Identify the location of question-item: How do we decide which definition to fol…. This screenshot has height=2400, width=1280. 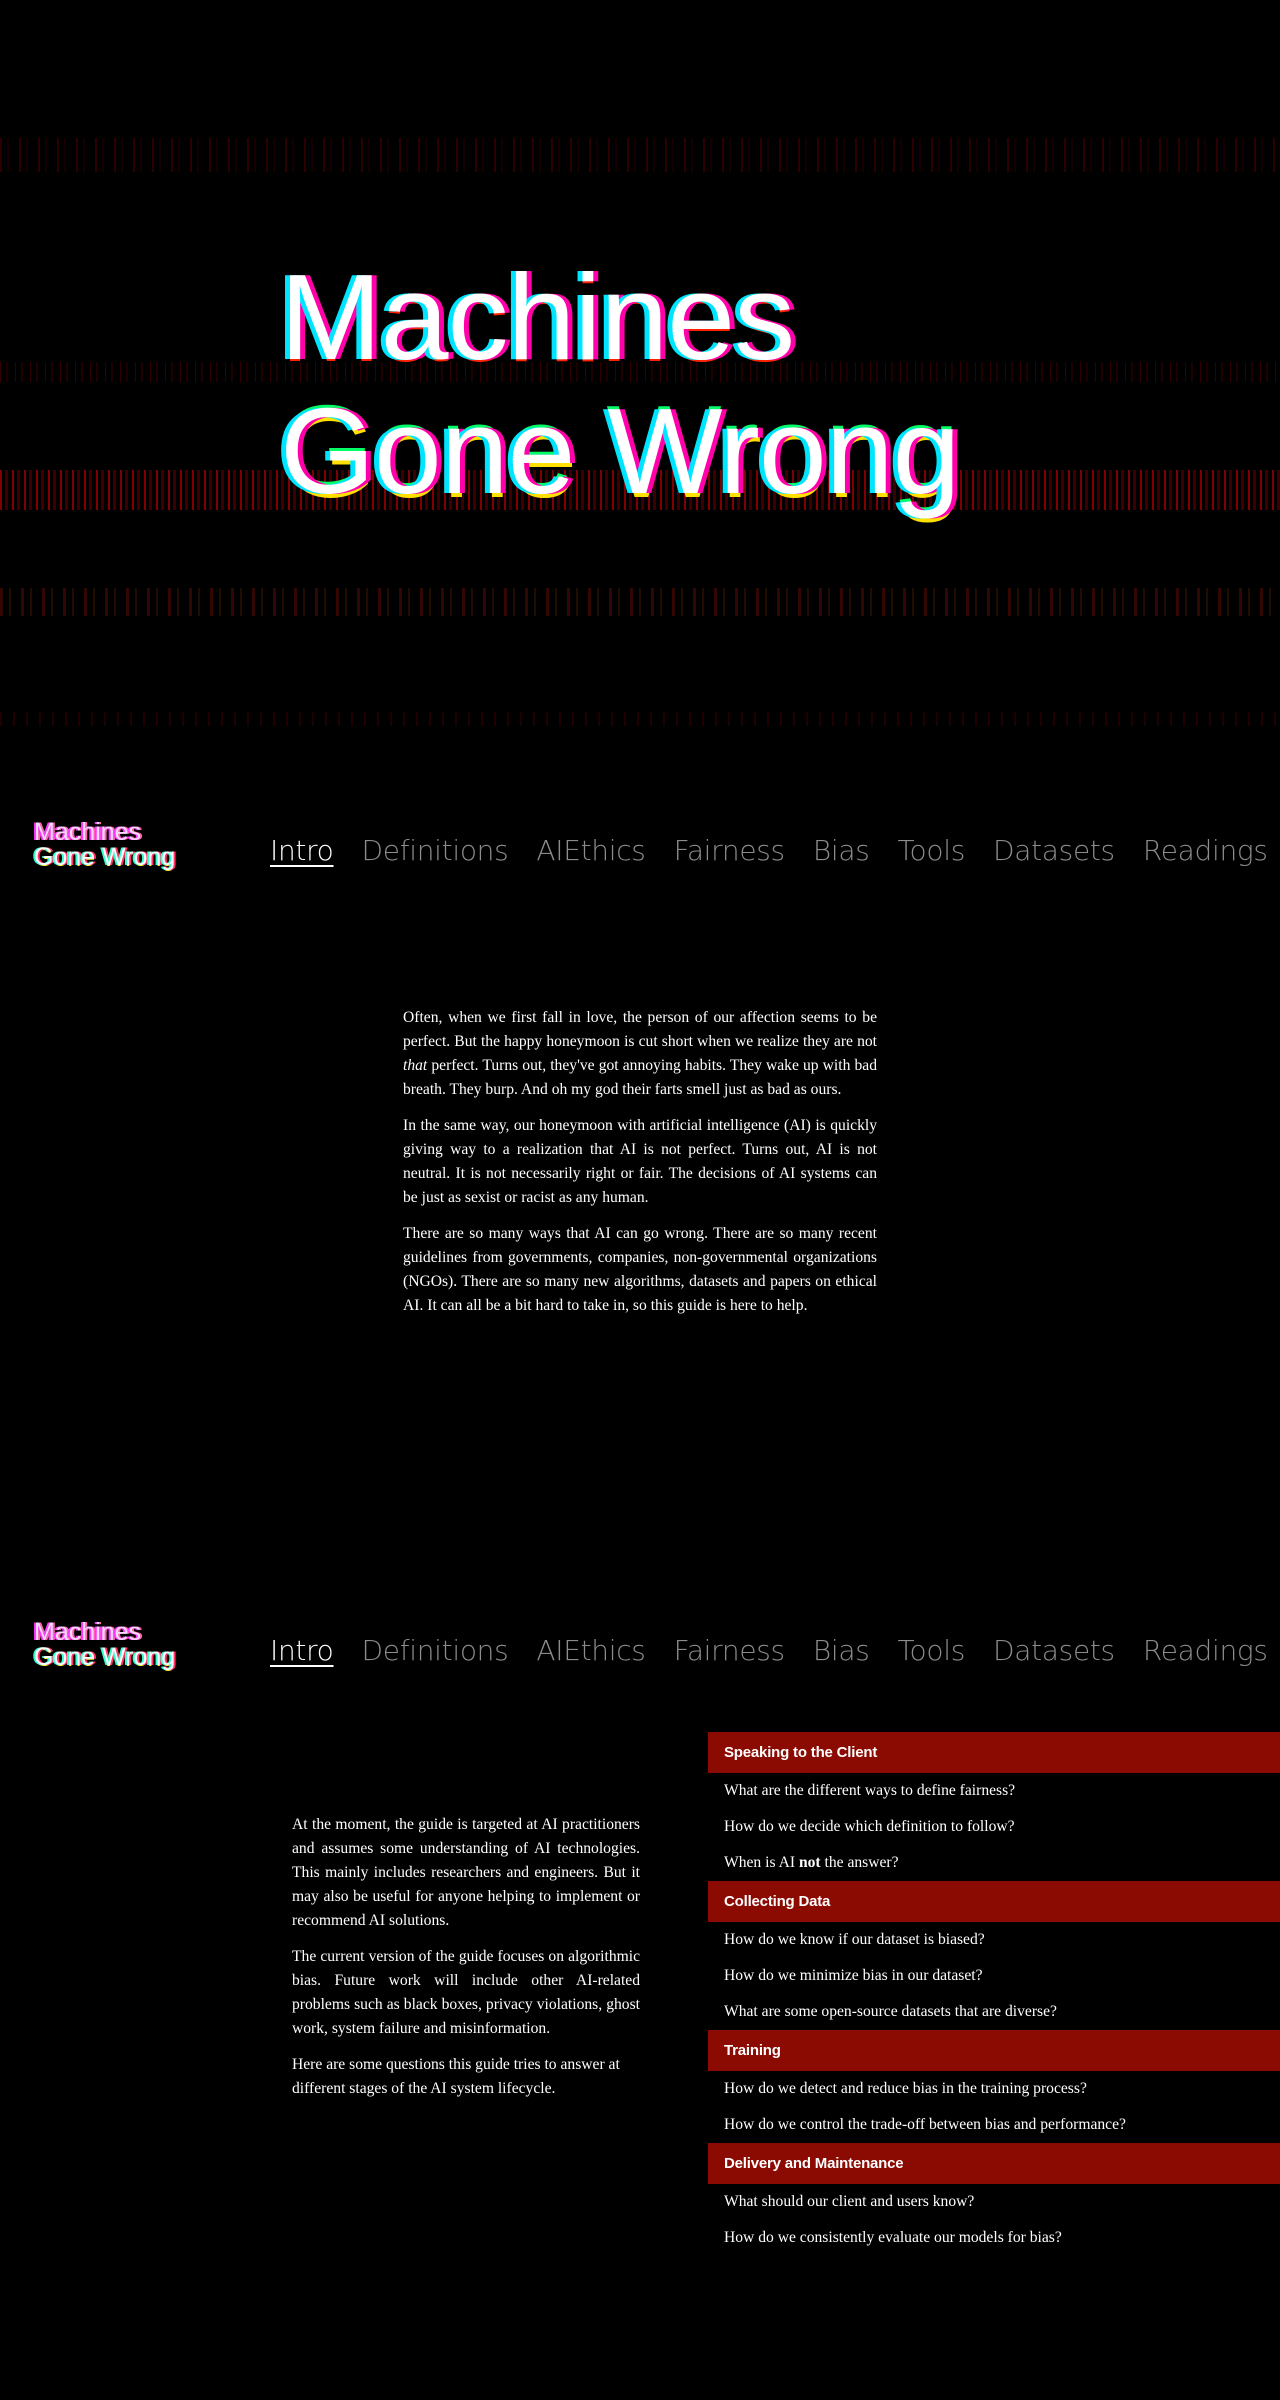
(994, 1827).